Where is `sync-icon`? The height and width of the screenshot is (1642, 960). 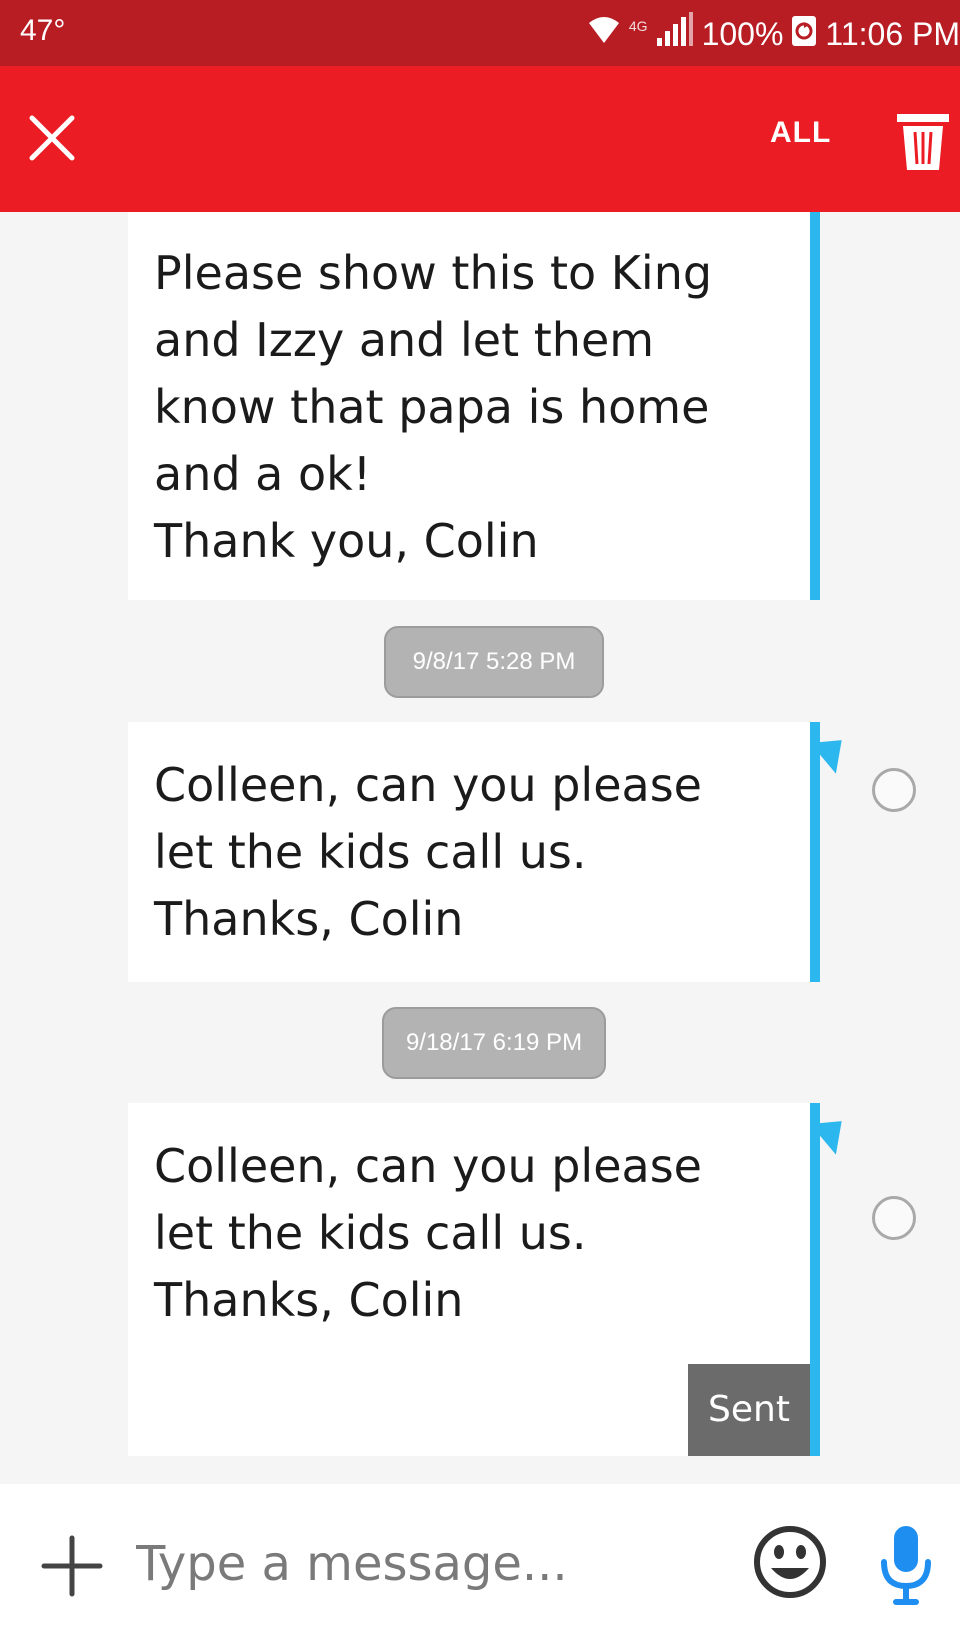
sync-icon is located at coordinates (804, 34).